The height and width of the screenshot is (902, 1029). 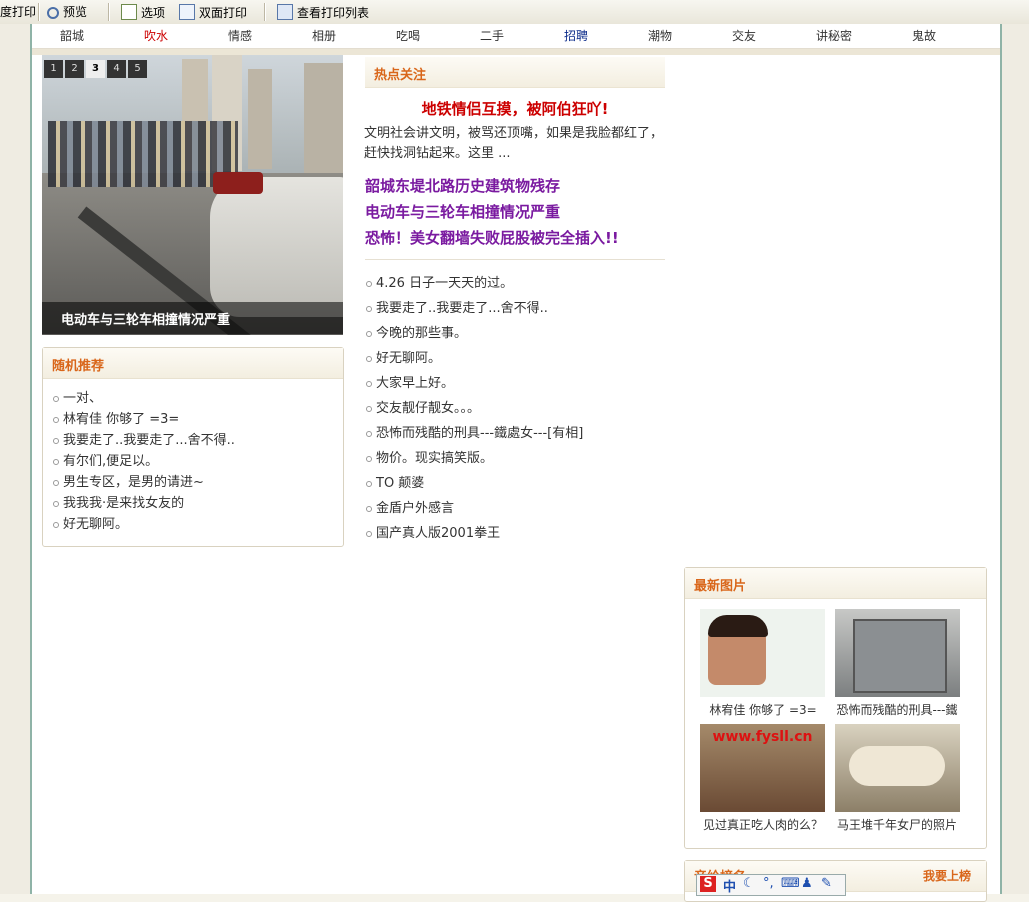 What do you see at coordinates (514, 285) in the screenshot?
I see `list-item: 4.26 日子一天天的过。` at bounding box center [514, 285].